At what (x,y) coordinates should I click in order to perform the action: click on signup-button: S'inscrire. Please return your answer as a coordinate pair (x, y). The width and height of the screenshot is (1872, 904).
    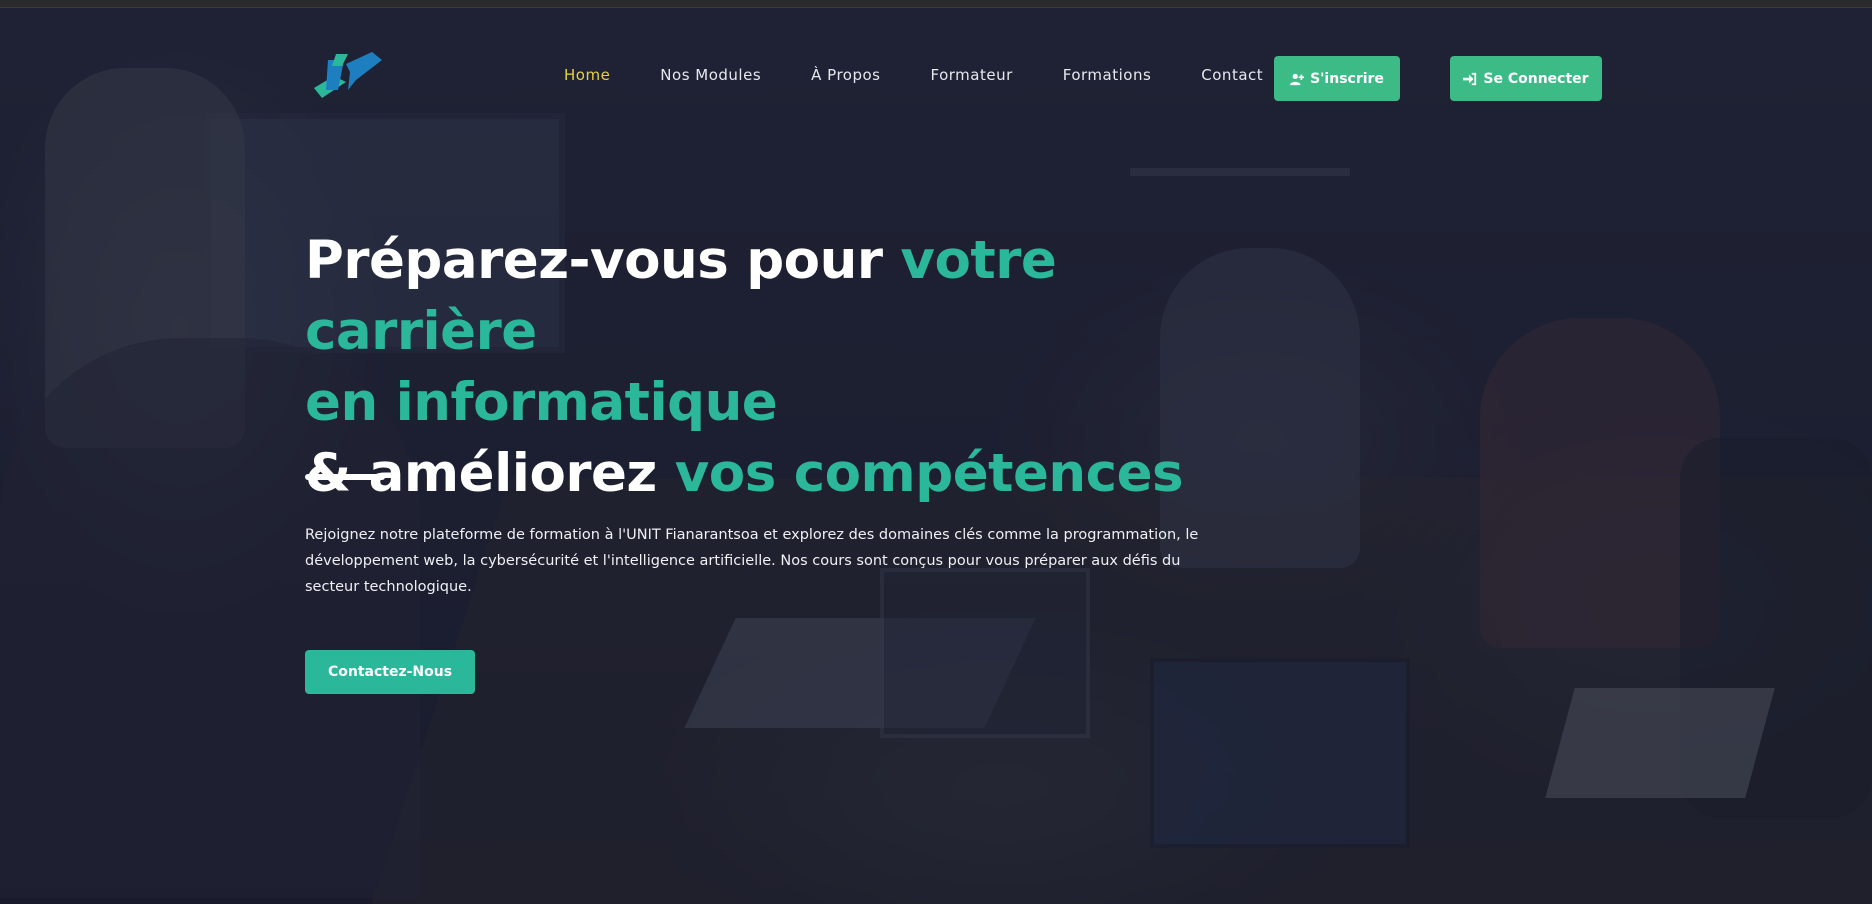
    Looking at the image, I should click on (1337, 78).